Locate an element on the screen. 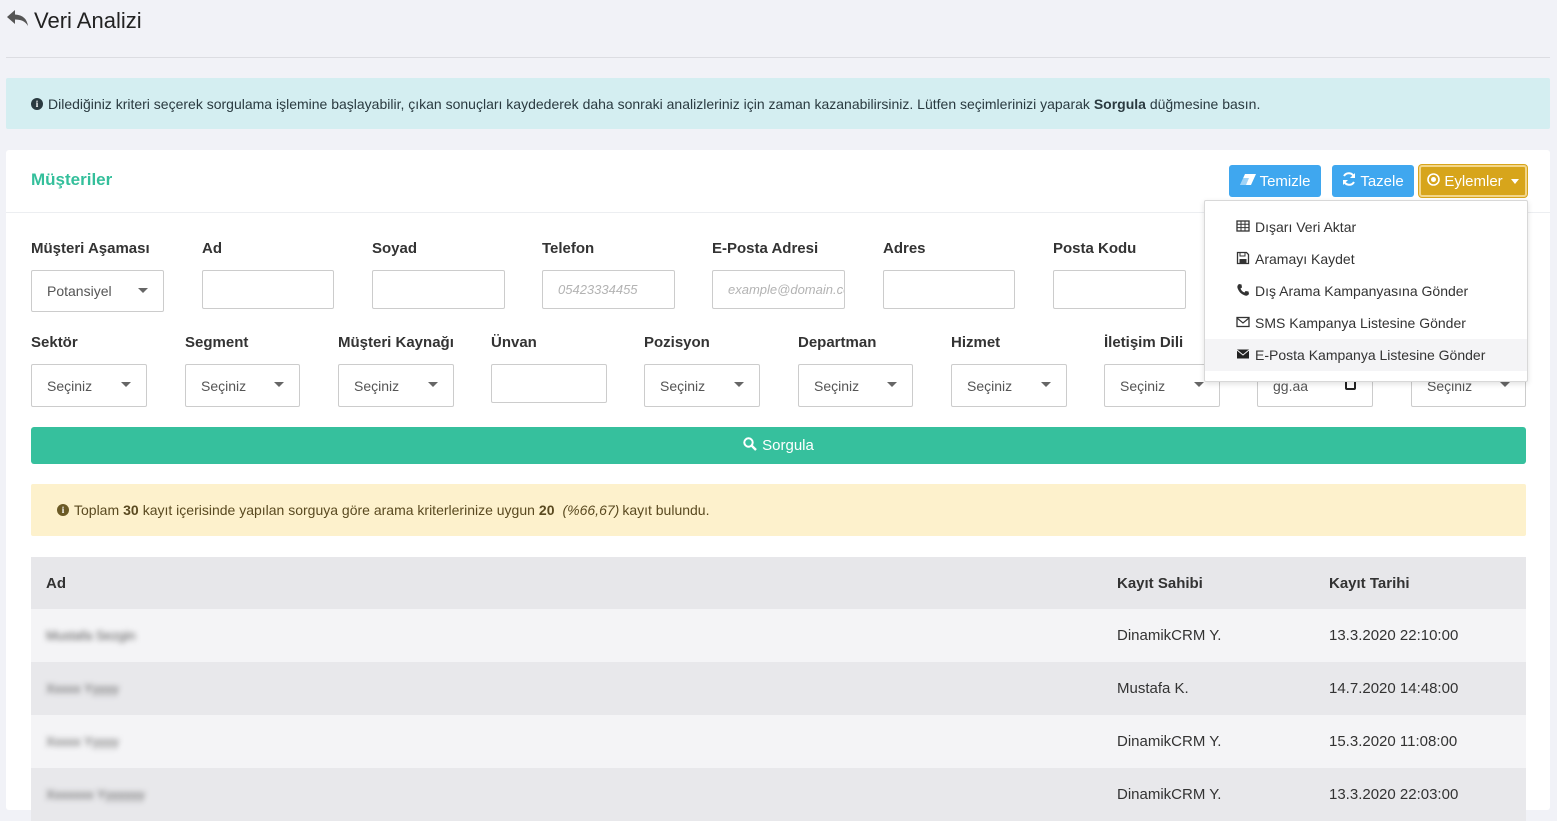 The width and height of the screenshot is (1557, 821). row-date: 13.3.2020 22:03:00 is located at coordinates (1394, 794).